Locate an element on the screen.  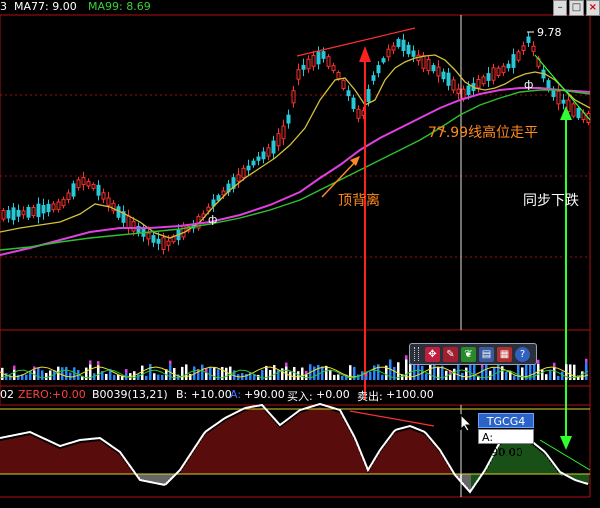
ma77-label: MA77: 9.00 is located at coordinates (45, 6).